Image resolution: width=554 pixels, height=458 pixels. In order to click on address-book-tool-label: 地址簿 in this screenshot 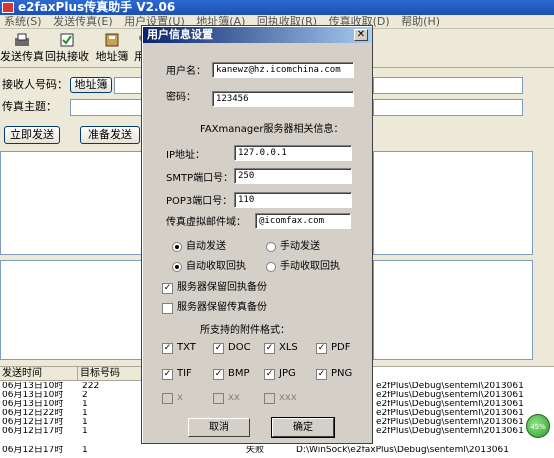, I will do `click(112, 56)`.